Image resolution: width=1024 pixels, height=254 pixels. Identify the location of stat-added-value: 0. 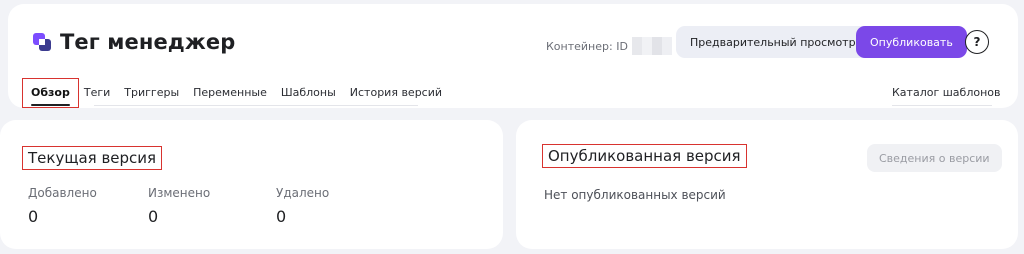
(33, 216).